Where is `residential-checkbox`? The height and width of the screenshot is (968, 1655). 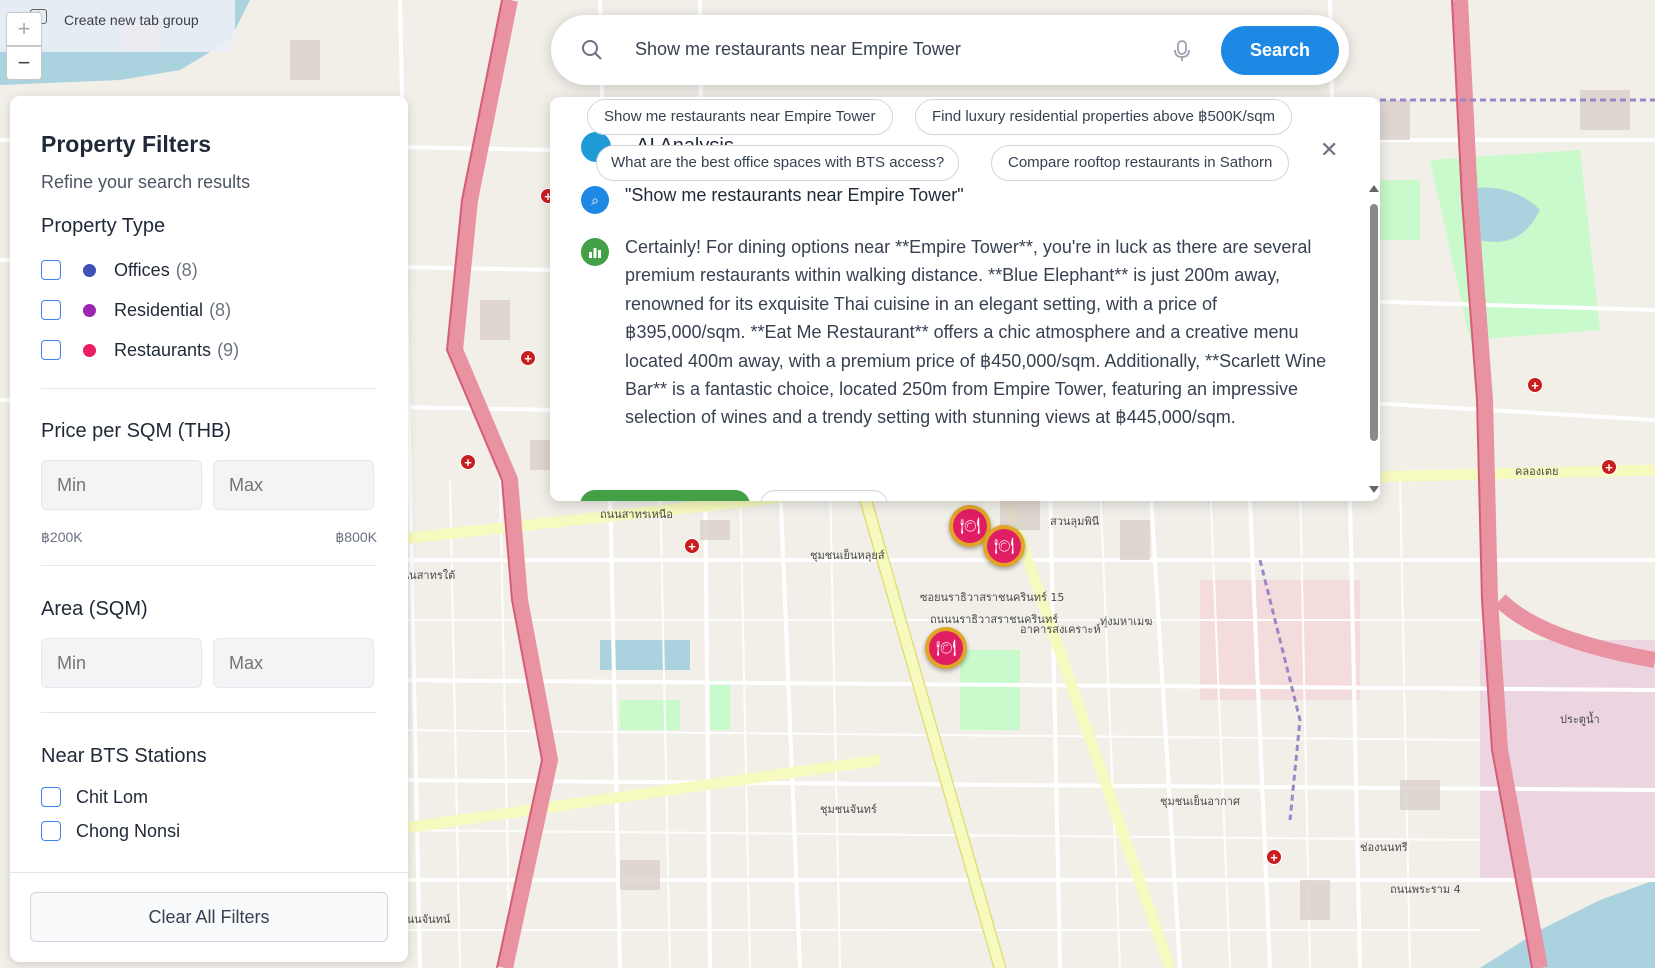
residential-checkbox is located at coordinates (51, 310).